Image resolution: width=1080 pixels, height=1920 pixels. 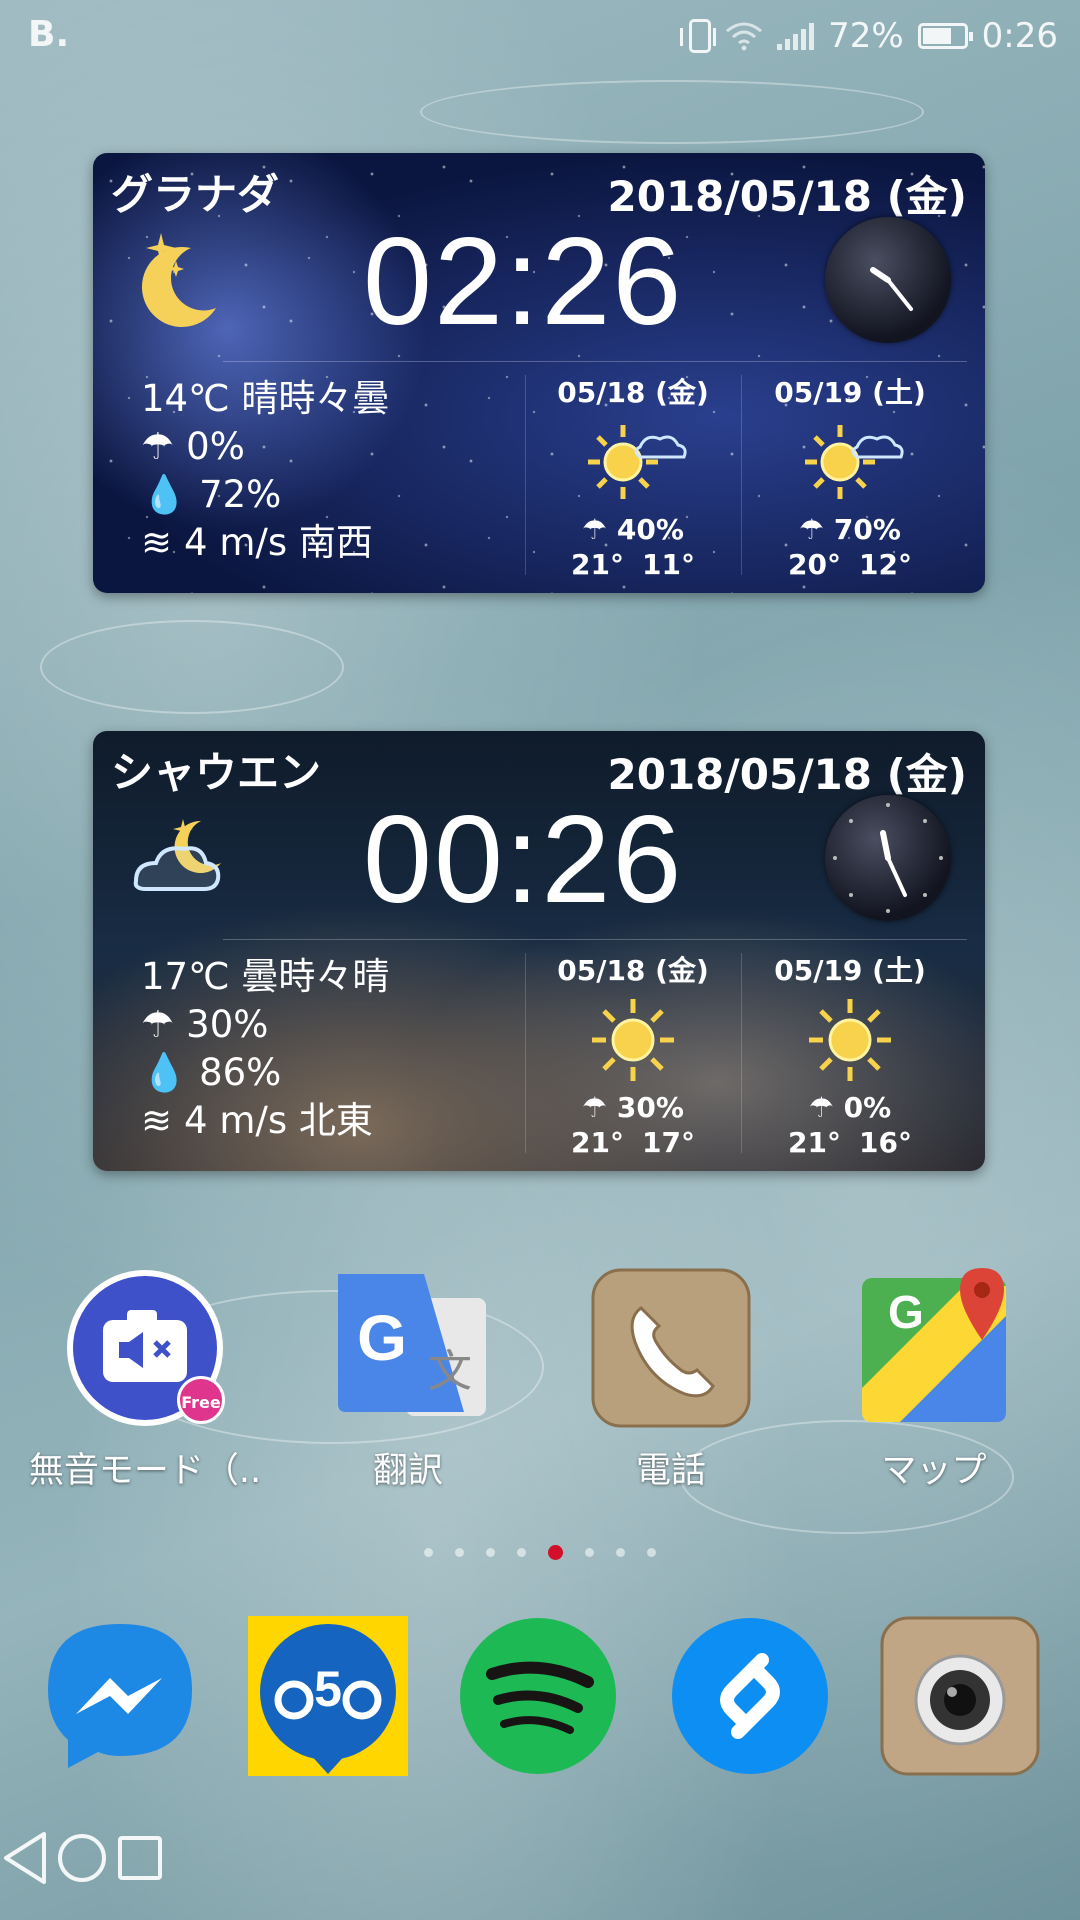 I want to click on cloud-moon-icon, so click(x=177, y=855).